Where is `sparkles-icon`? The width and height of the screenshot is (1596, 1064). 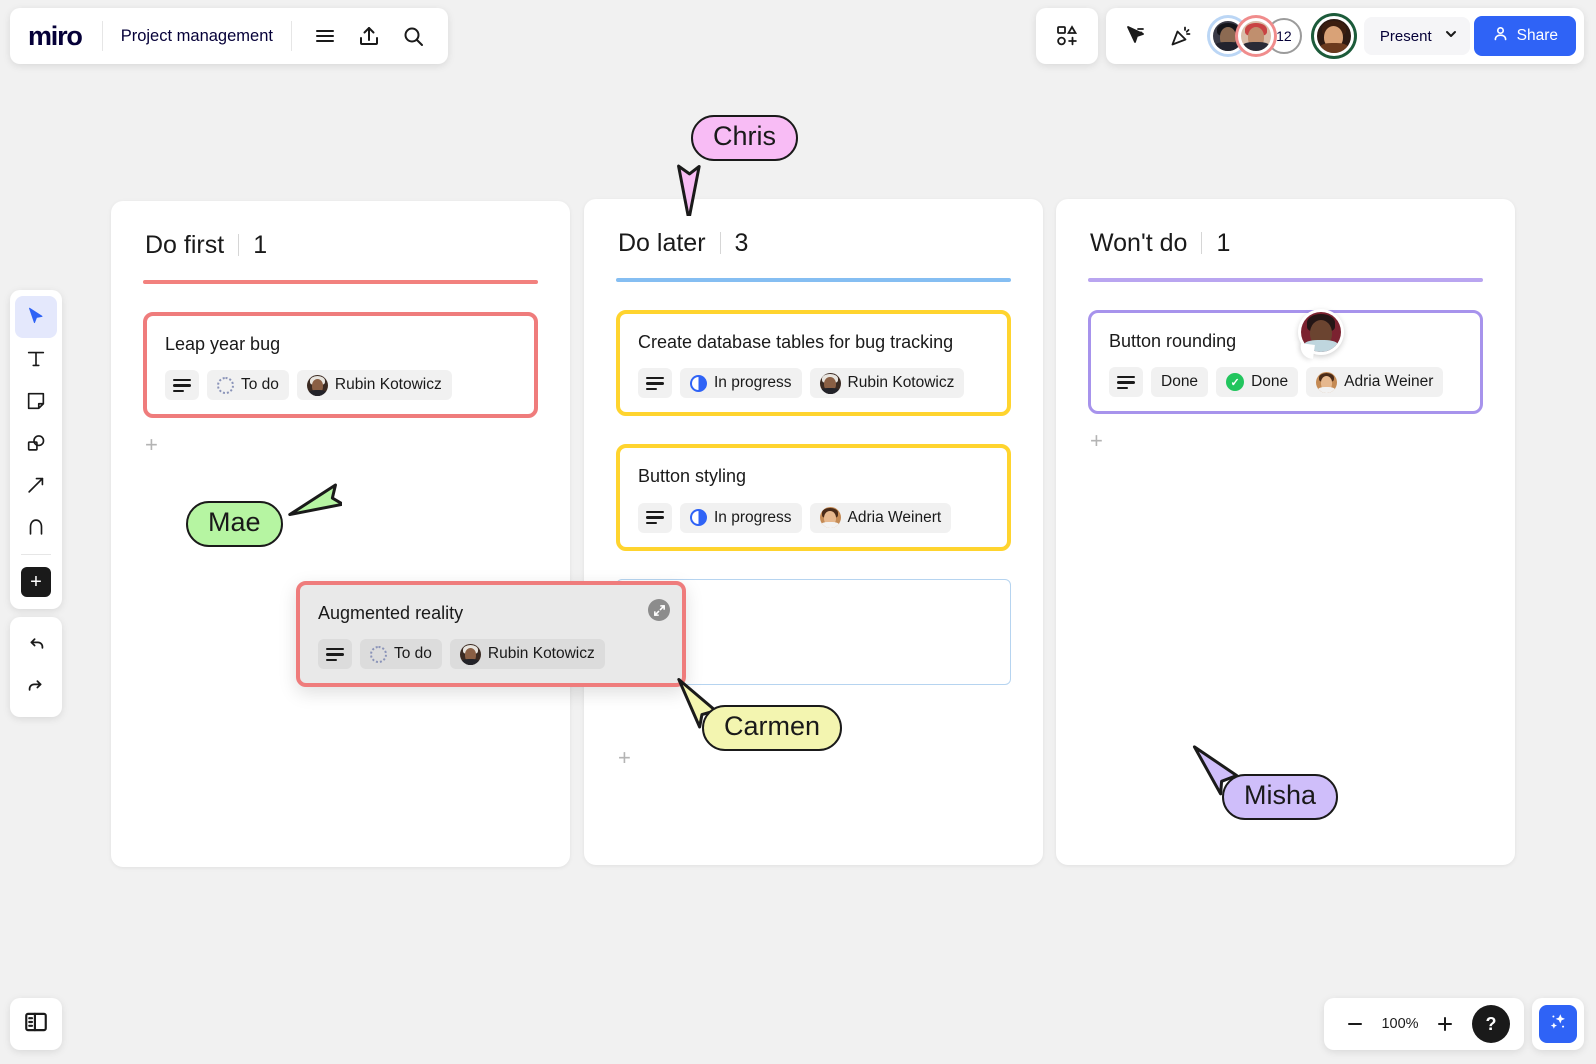
sparkles-icon is located at coordinates (1558, 1024).